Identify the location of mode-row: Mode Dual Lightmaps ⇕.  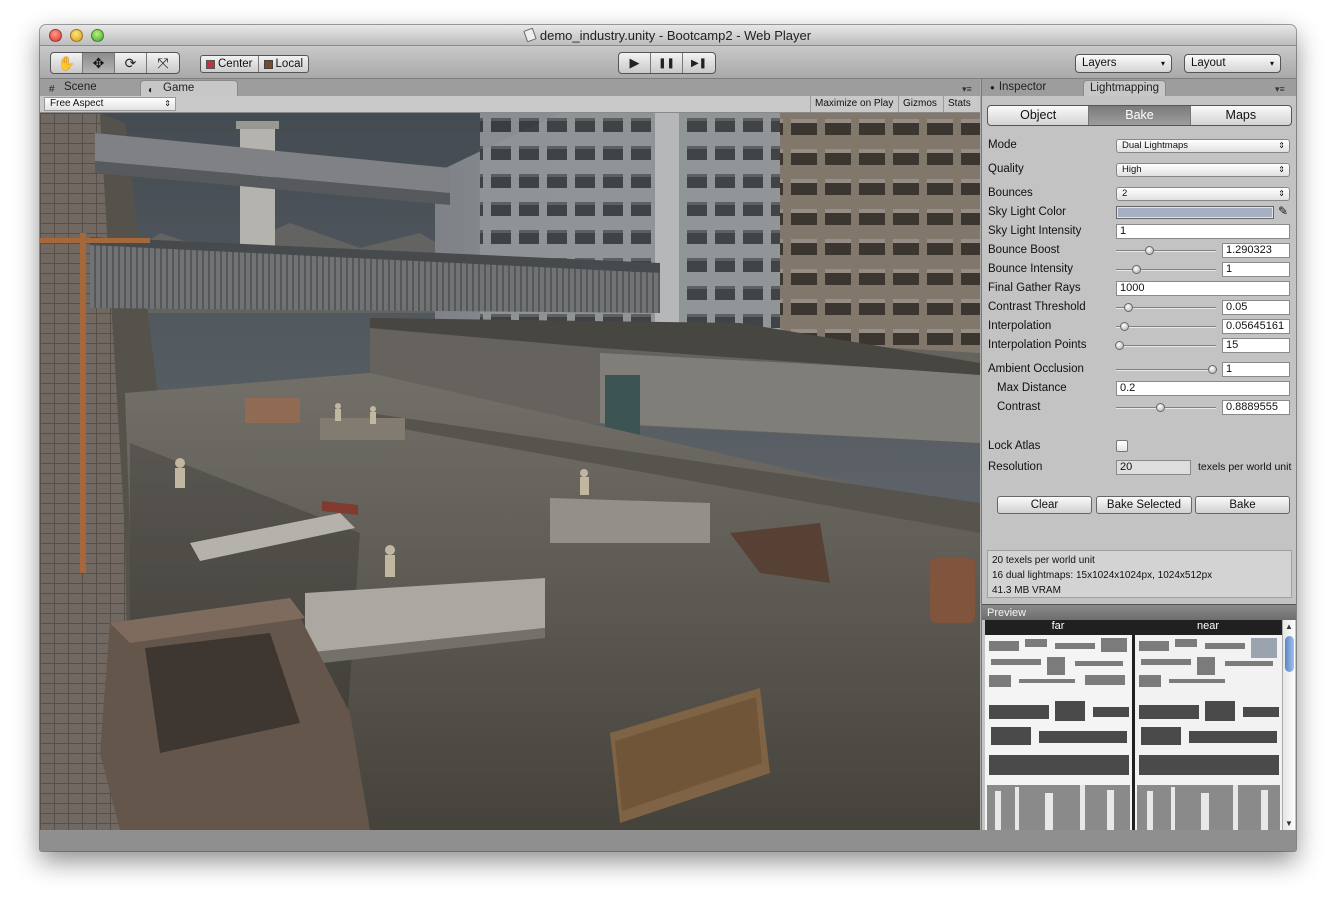
(1141, 145).